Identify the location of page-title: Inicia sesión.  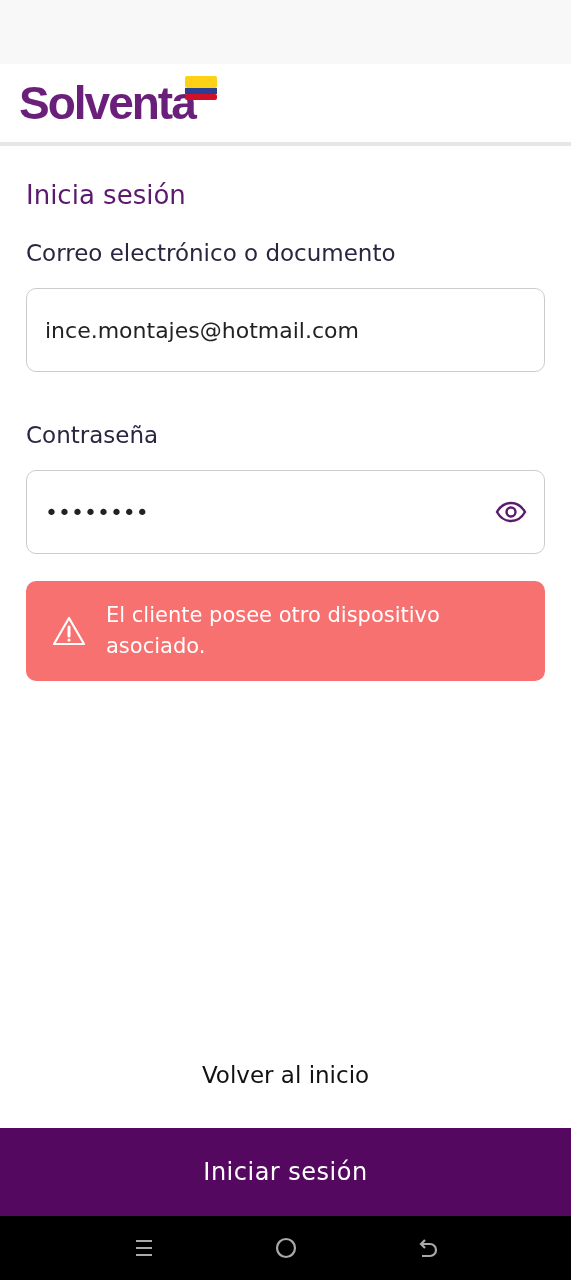
(106, 195).